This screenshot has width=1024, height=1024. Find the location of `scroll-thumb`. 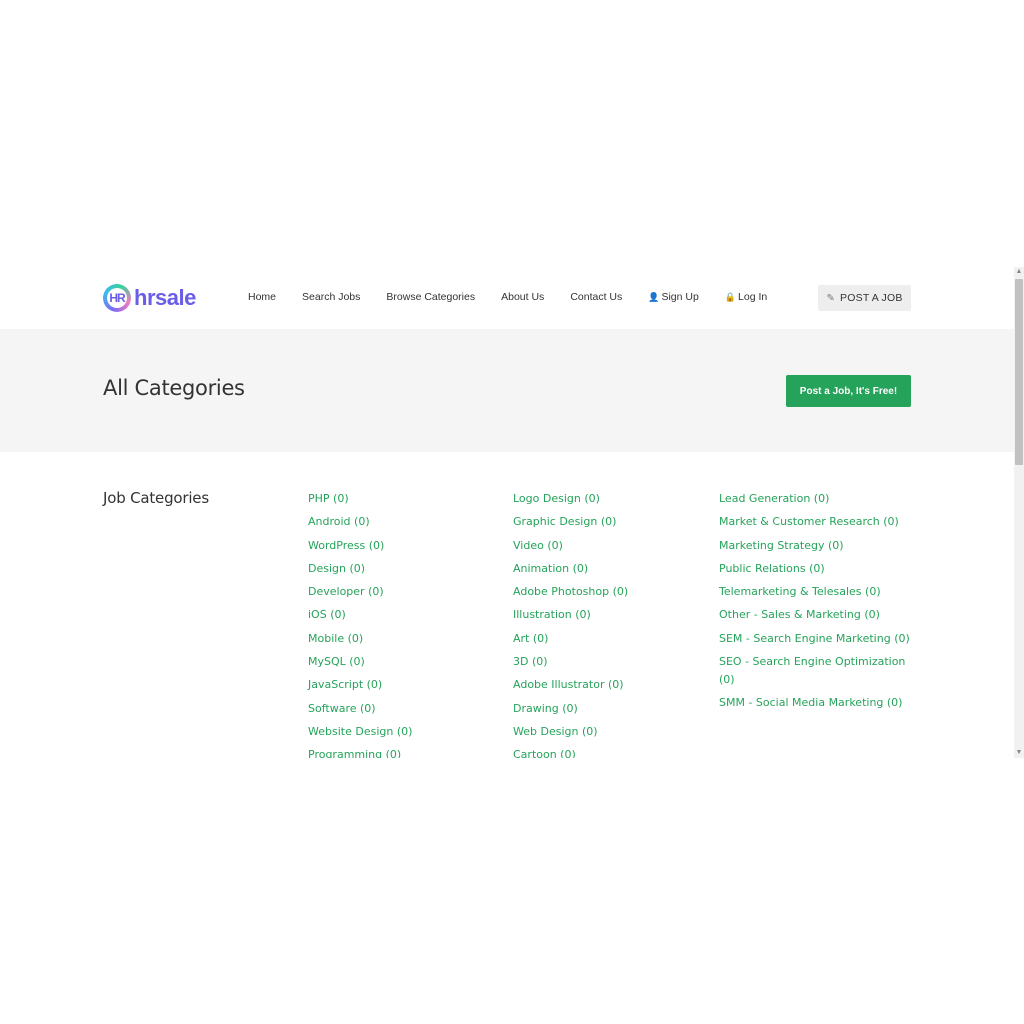

scroll-thumb is located at coordinates (1019, 372).